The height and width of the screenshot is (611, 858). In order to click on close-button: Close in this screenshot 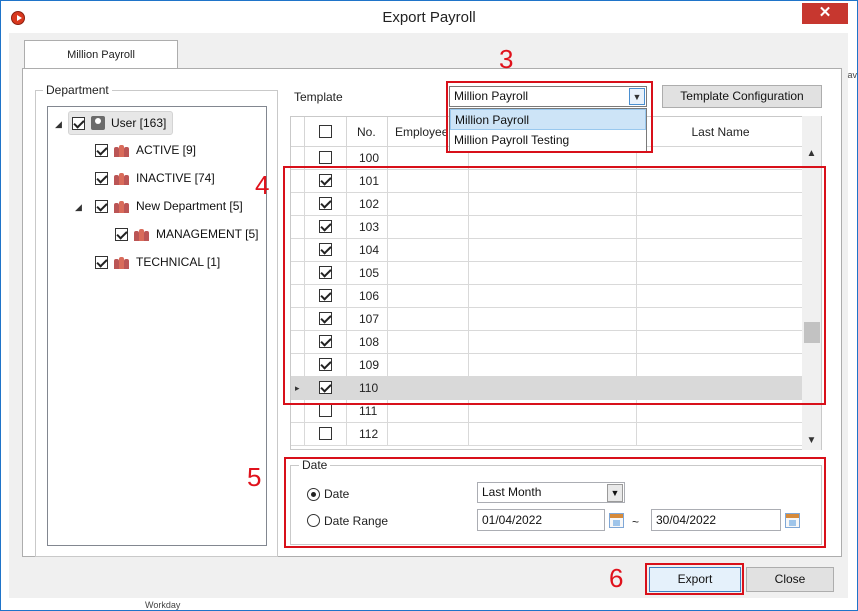, I will do `click(790, 579)`.